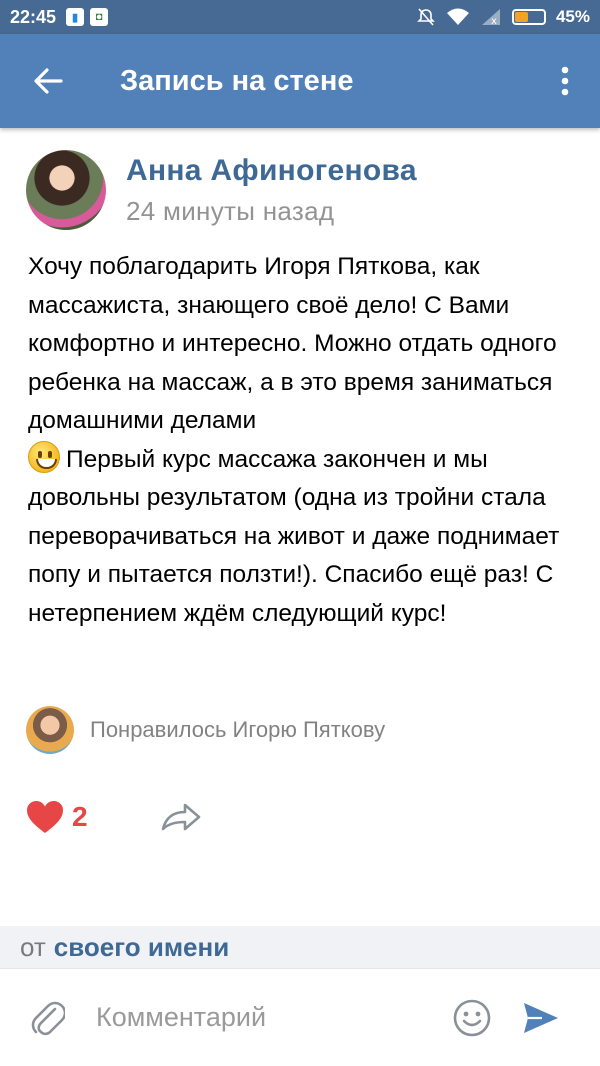 Image resolution: width=600 pixels, height=1066 pixels. I want to click on more-vertical-icon, so click(565, 81).